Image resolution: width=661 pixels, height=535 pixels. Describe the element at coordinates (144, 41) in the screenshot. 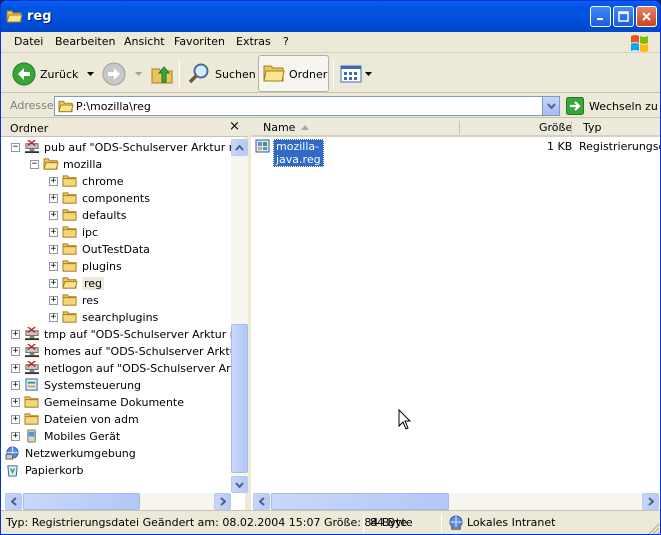

I see `menu-ansicht: Ansicht` at that location.